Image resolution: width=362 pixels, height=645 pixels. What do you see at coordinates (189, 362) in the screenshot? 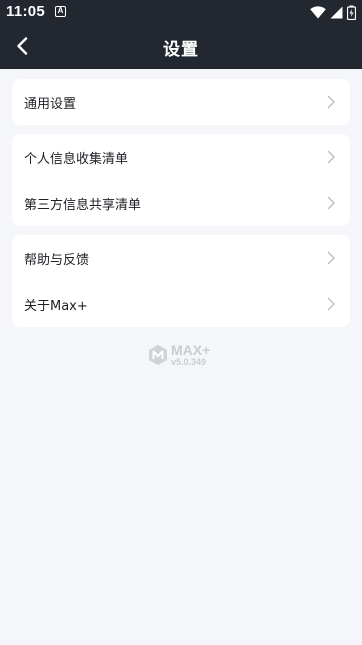
I see `app-version: v5.0.349` at bounding box center [189, 362].